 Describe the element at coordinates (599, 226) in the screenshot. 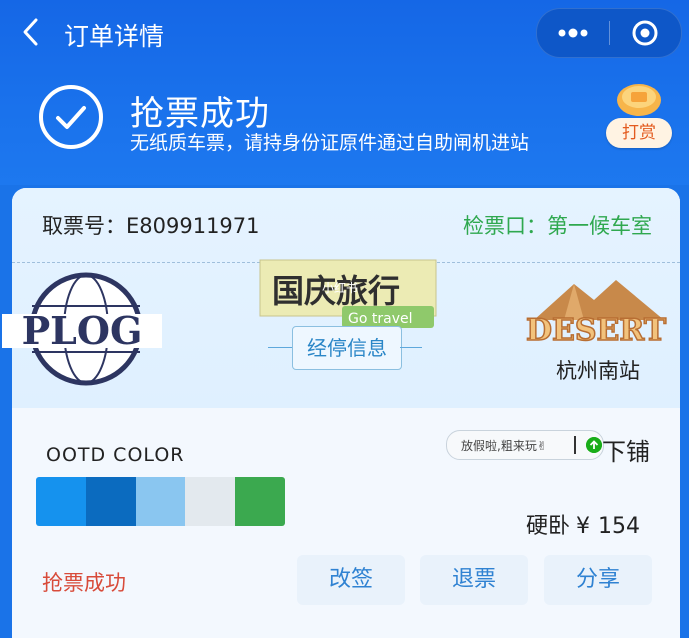

I see `gate-value: 第一候车室` at that location.